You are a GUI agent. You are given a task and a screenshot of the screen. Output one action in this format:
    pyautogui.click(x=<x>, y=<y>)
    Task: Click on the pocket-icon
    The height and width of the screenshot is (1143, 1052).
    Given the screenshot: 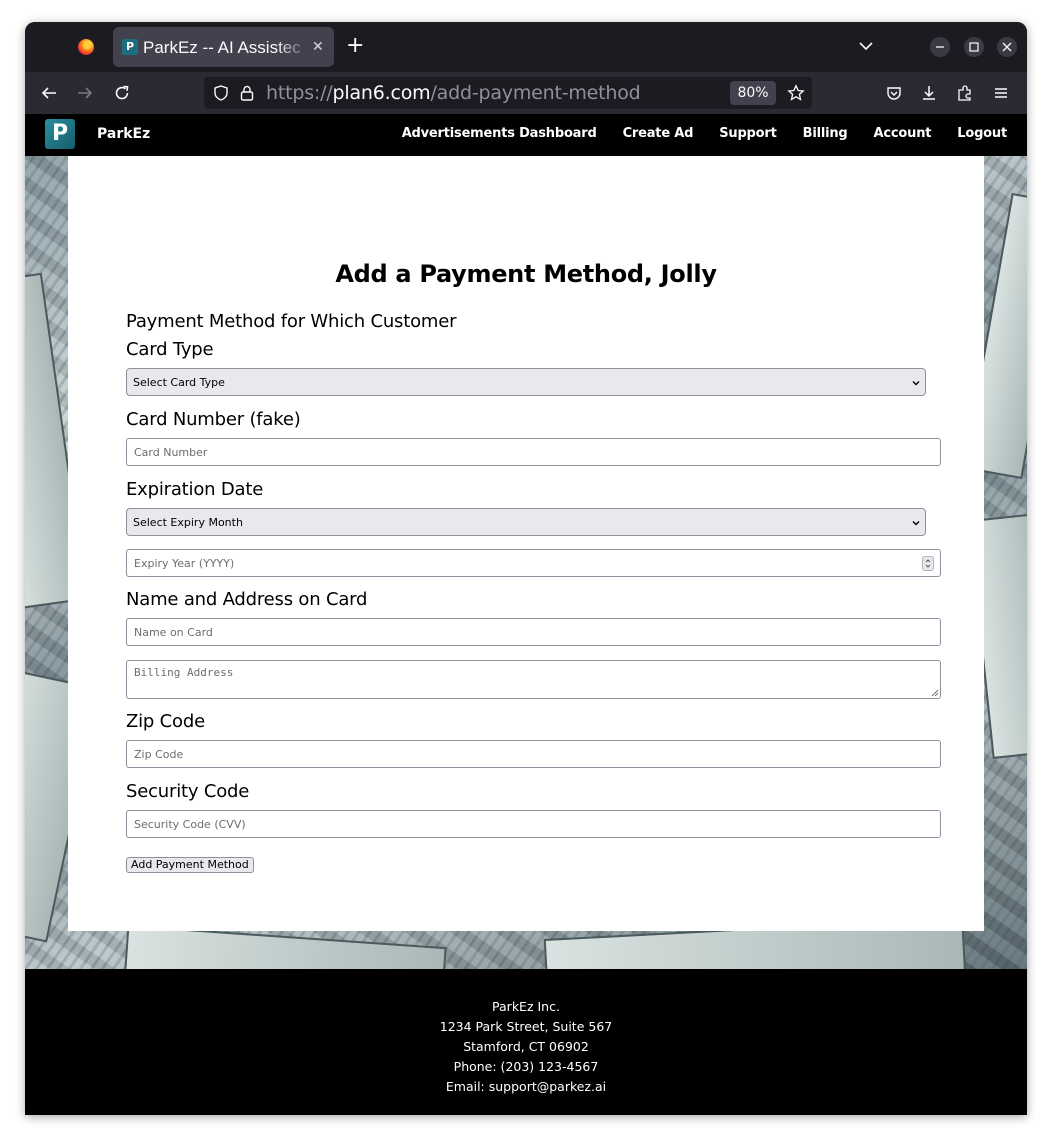 What is the action you would take?
    pyautogui.click(x=894, y=93)
    